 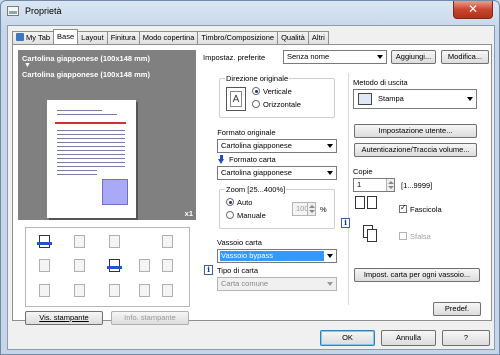 What do you see at coordinates (391, 98) in the screenshot?
I see `output-method-value: Stampa` at bounding box center [391, 98].